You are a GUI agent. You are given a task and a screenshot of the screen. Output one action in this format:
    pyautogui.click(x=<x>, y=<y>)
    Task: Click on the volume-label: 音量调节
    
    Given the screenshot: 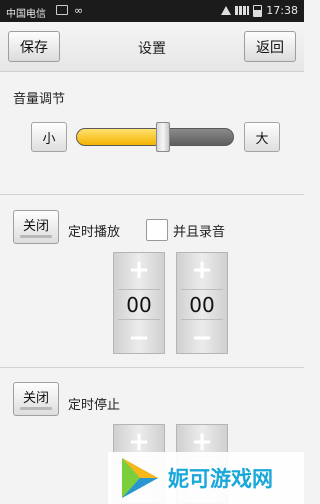 What is the action you would take?
    pyautogui.click(x=39, y=99)
    